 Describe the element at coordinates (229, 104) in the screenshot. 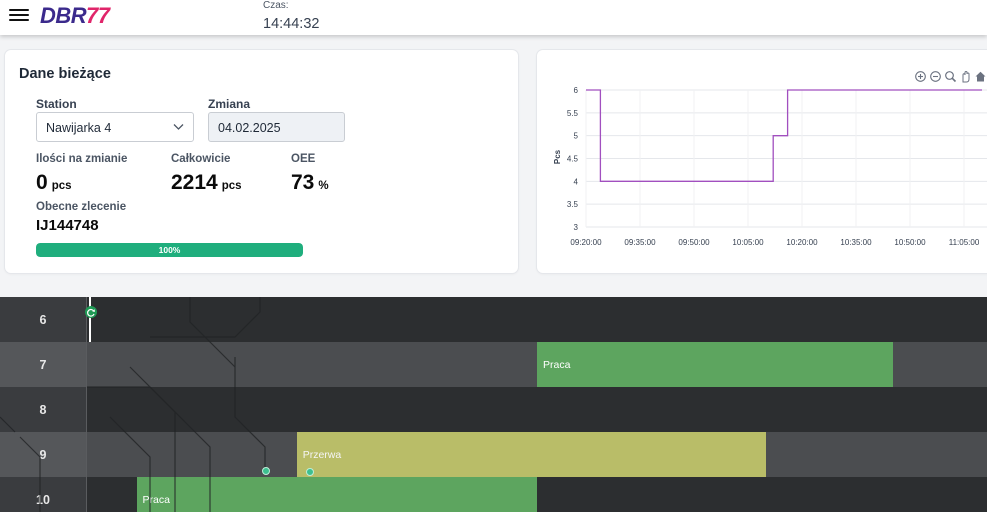

I see `shift-label: Zmiana` at that location.